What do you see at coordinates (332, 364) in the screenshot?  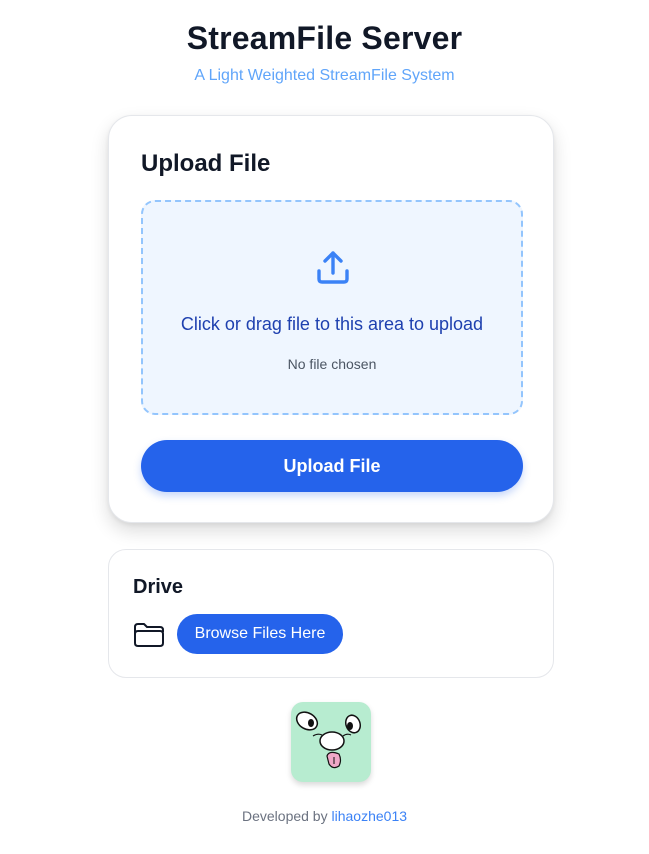 I see `file-status: No file chosen` at bounding box center [332, 364].